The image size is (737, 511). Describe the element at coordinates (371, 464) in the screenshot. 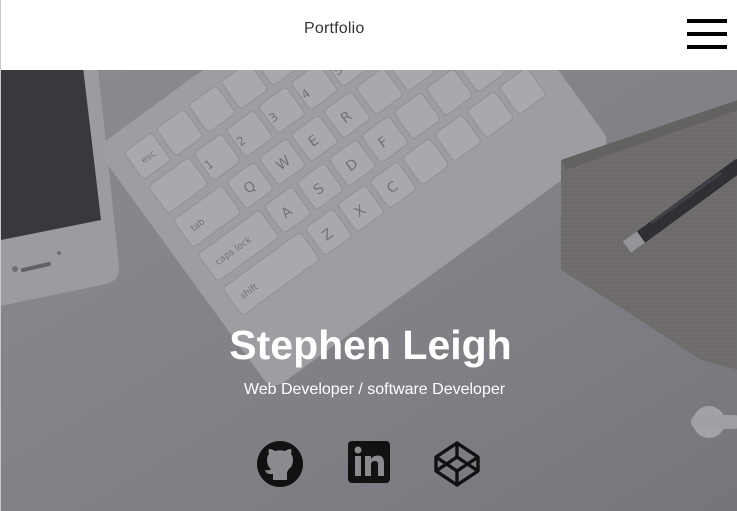

I see `linkedin-icon` at that location.